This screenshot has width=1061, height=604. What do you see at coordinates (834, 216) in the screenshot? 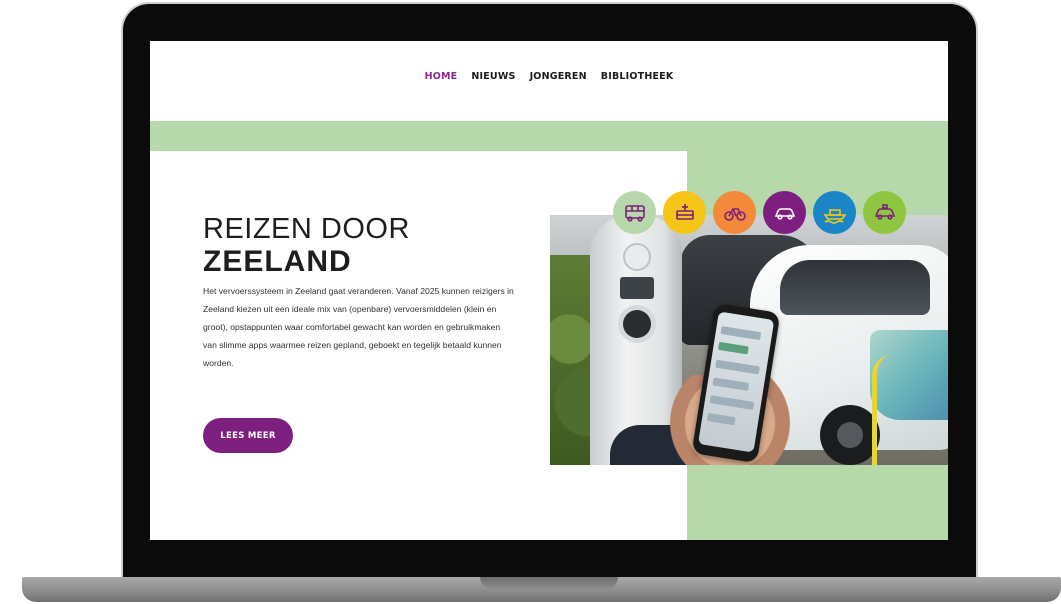
I see `ferry-icon` at bounding box center [834, 216].